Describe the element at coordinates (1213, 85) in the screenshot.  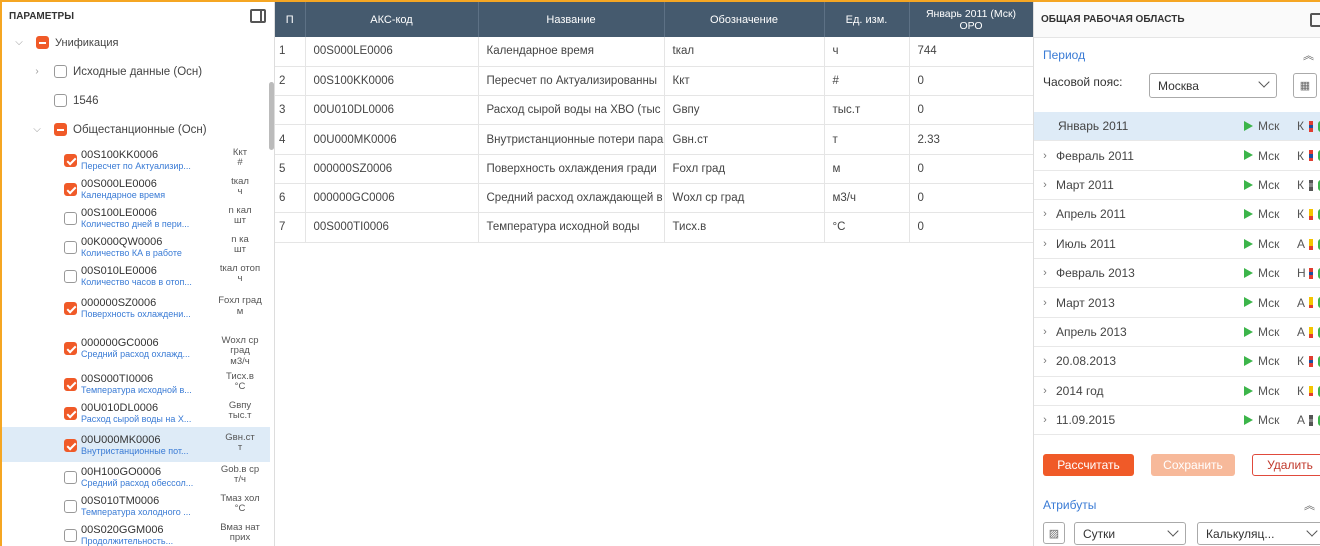
I see `timezone-select: Москва` at that location.